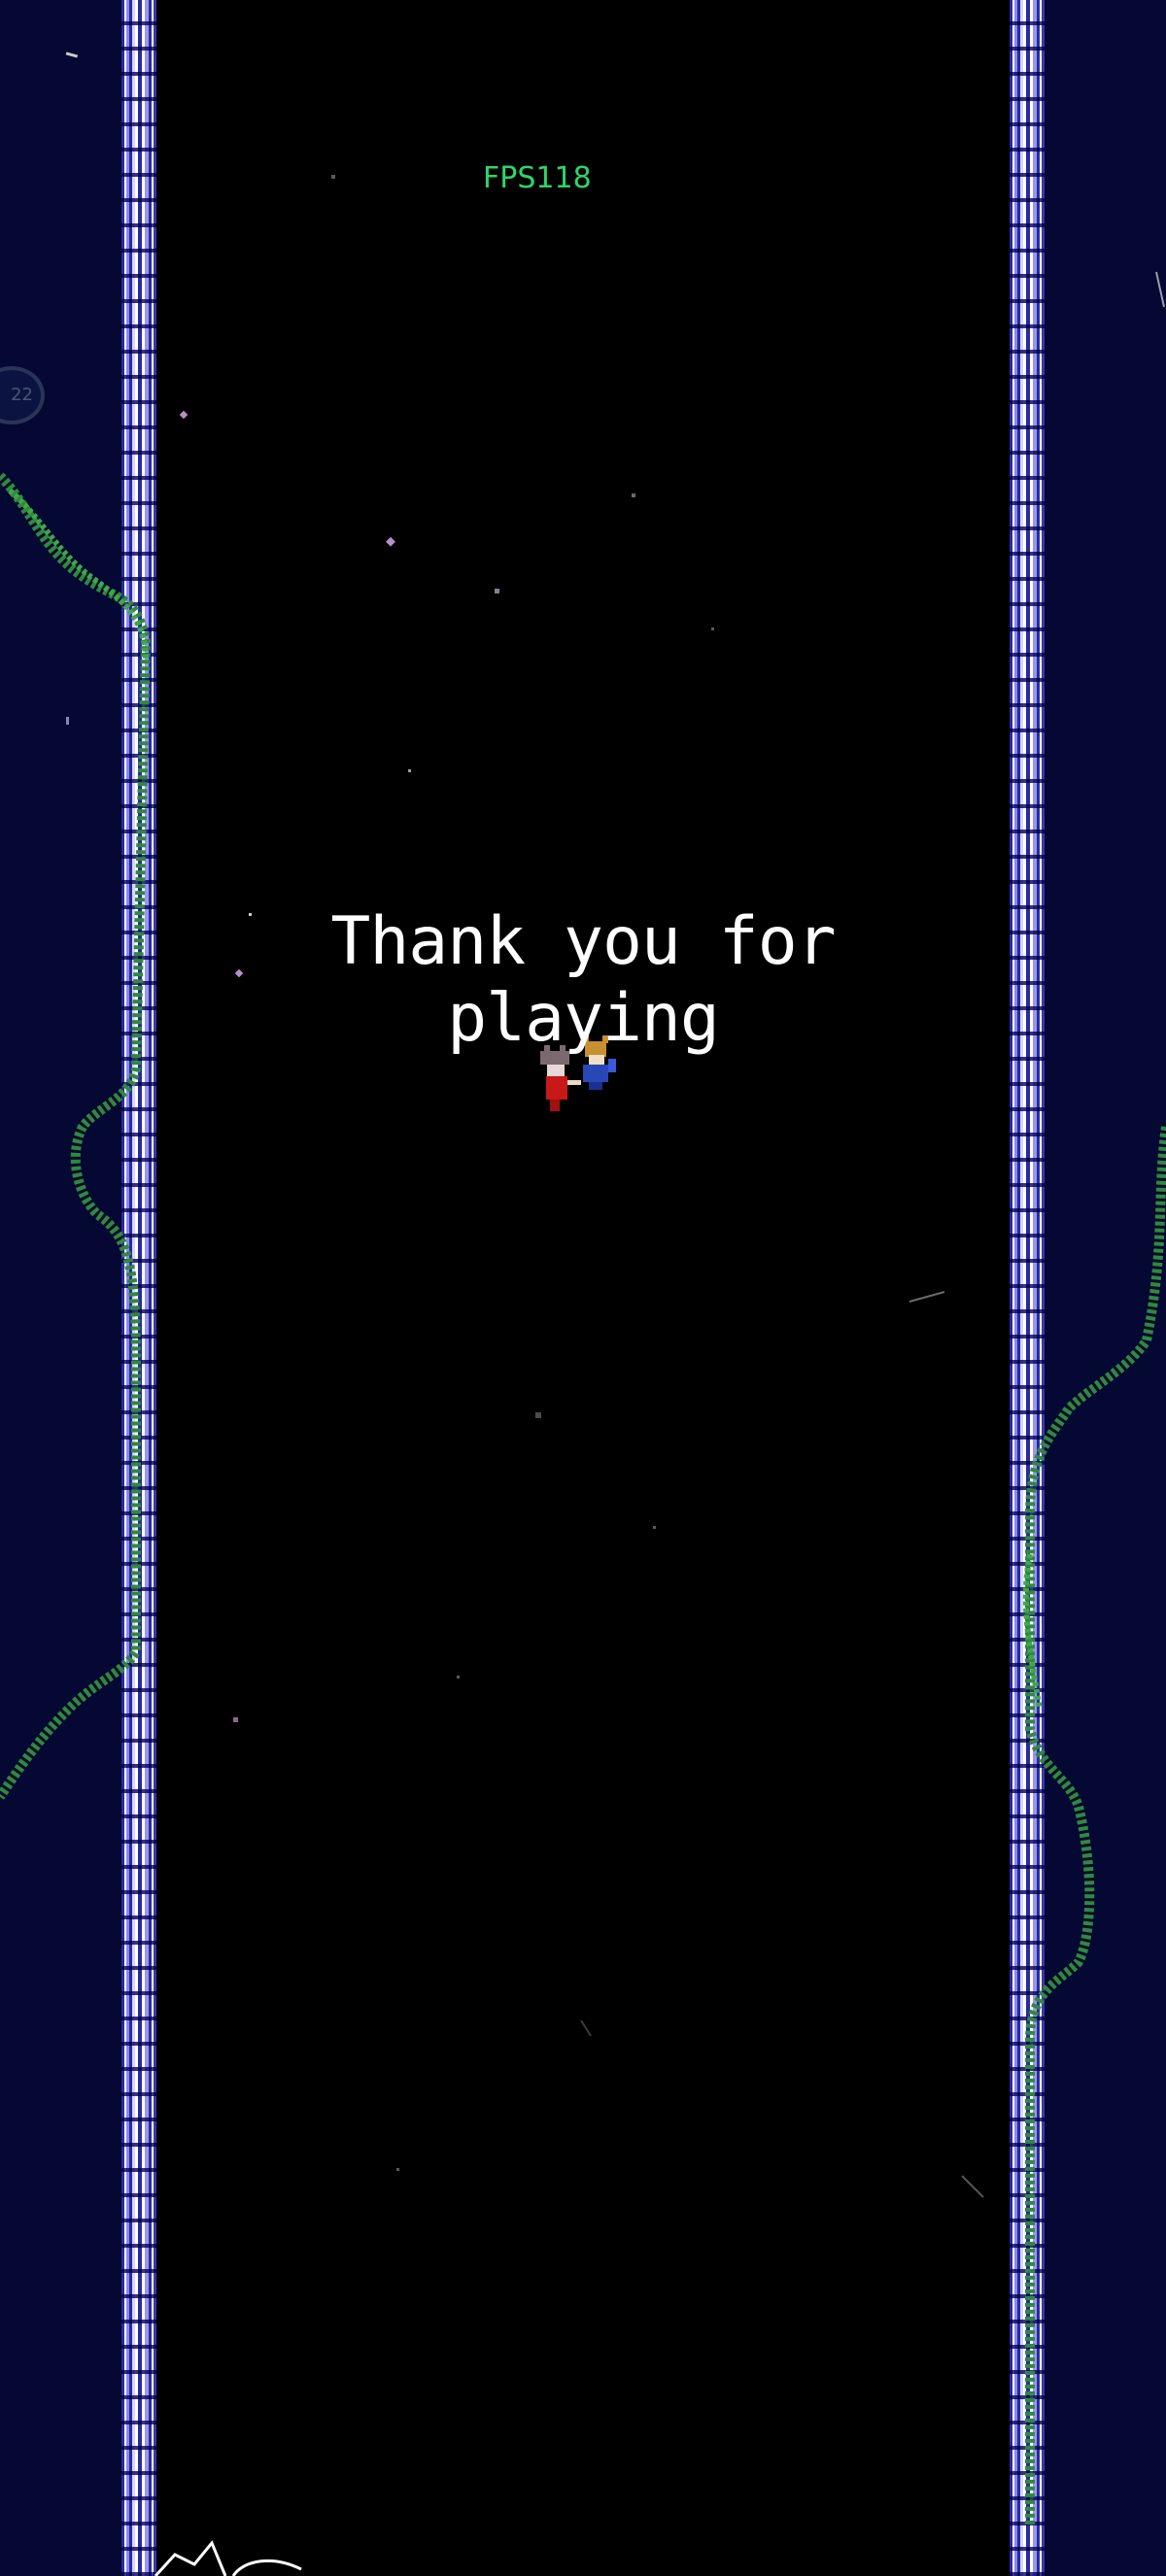 The height and width of the screenshot is (2576, 1166). Describe the element at coordinates (537, 178) in the screenshot. I see `fps-counter: FPS118` at that location.